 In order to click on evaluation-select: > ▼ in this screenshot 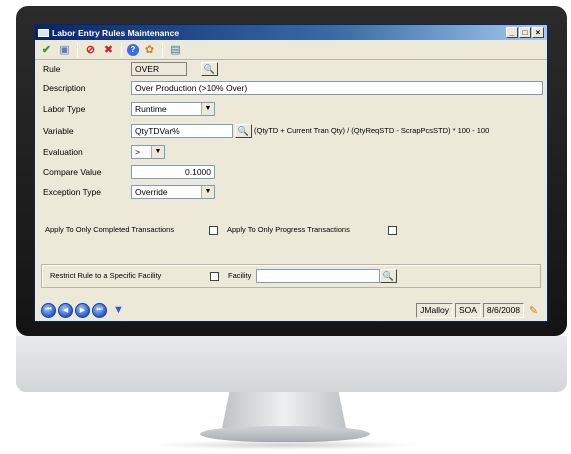, I will do `click(148, 152)`.